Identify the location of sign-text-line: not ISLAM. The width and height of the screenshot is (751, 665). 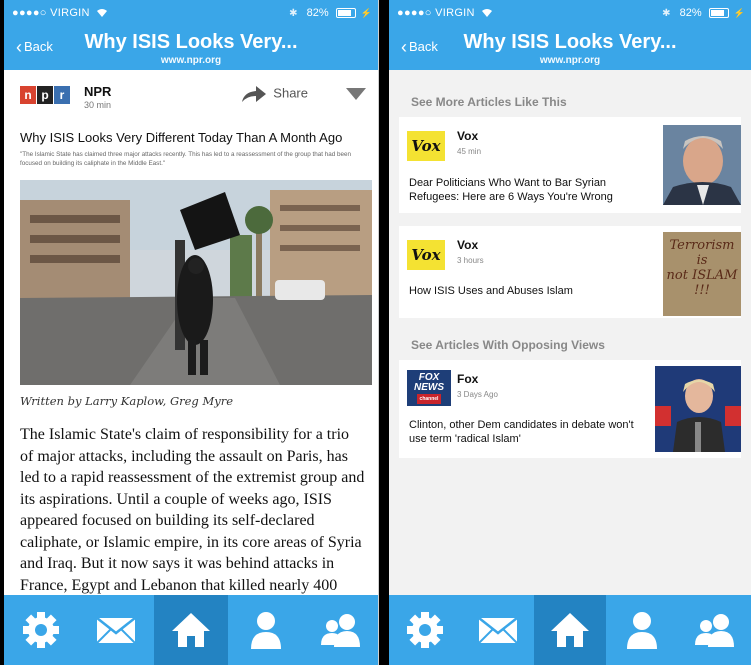
(702, 275).